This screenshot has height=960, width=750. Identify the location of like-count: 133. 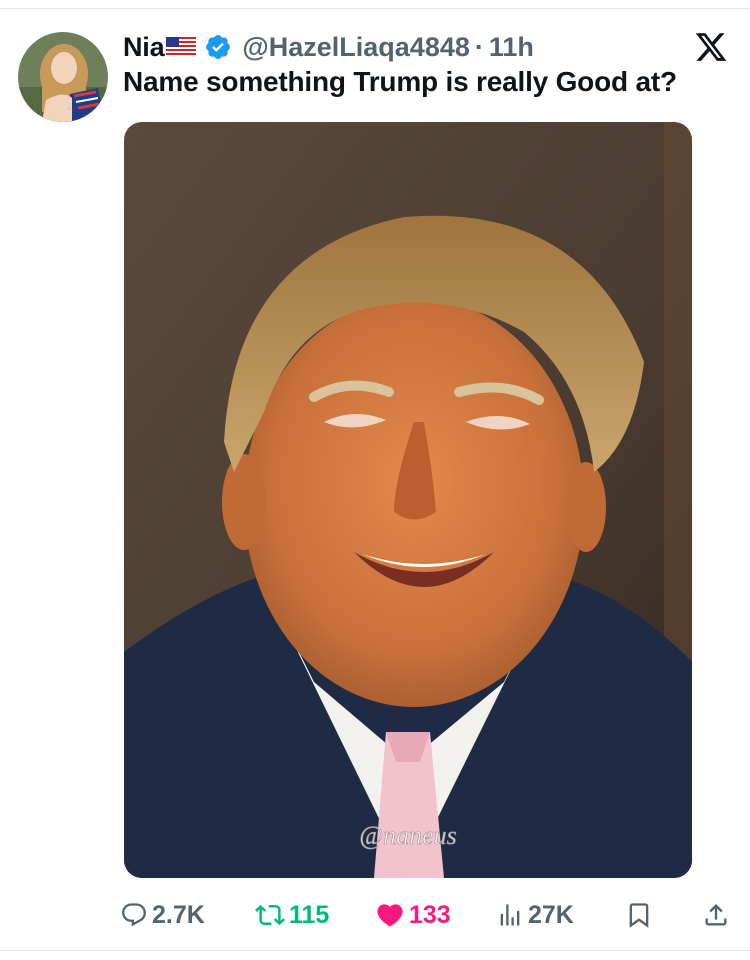
(430, 914).